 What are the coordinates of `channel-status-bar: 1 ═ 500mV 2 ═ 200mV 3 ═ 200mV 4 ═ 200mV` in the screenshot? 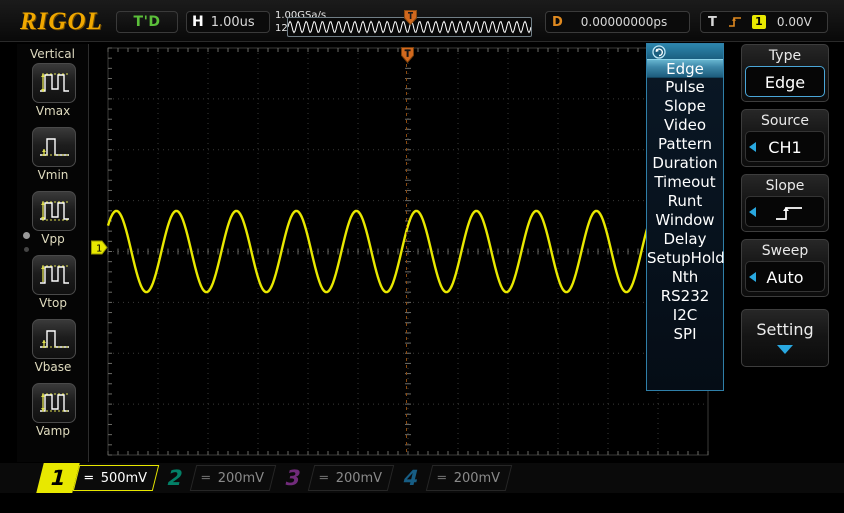 It's located at (422, 478).